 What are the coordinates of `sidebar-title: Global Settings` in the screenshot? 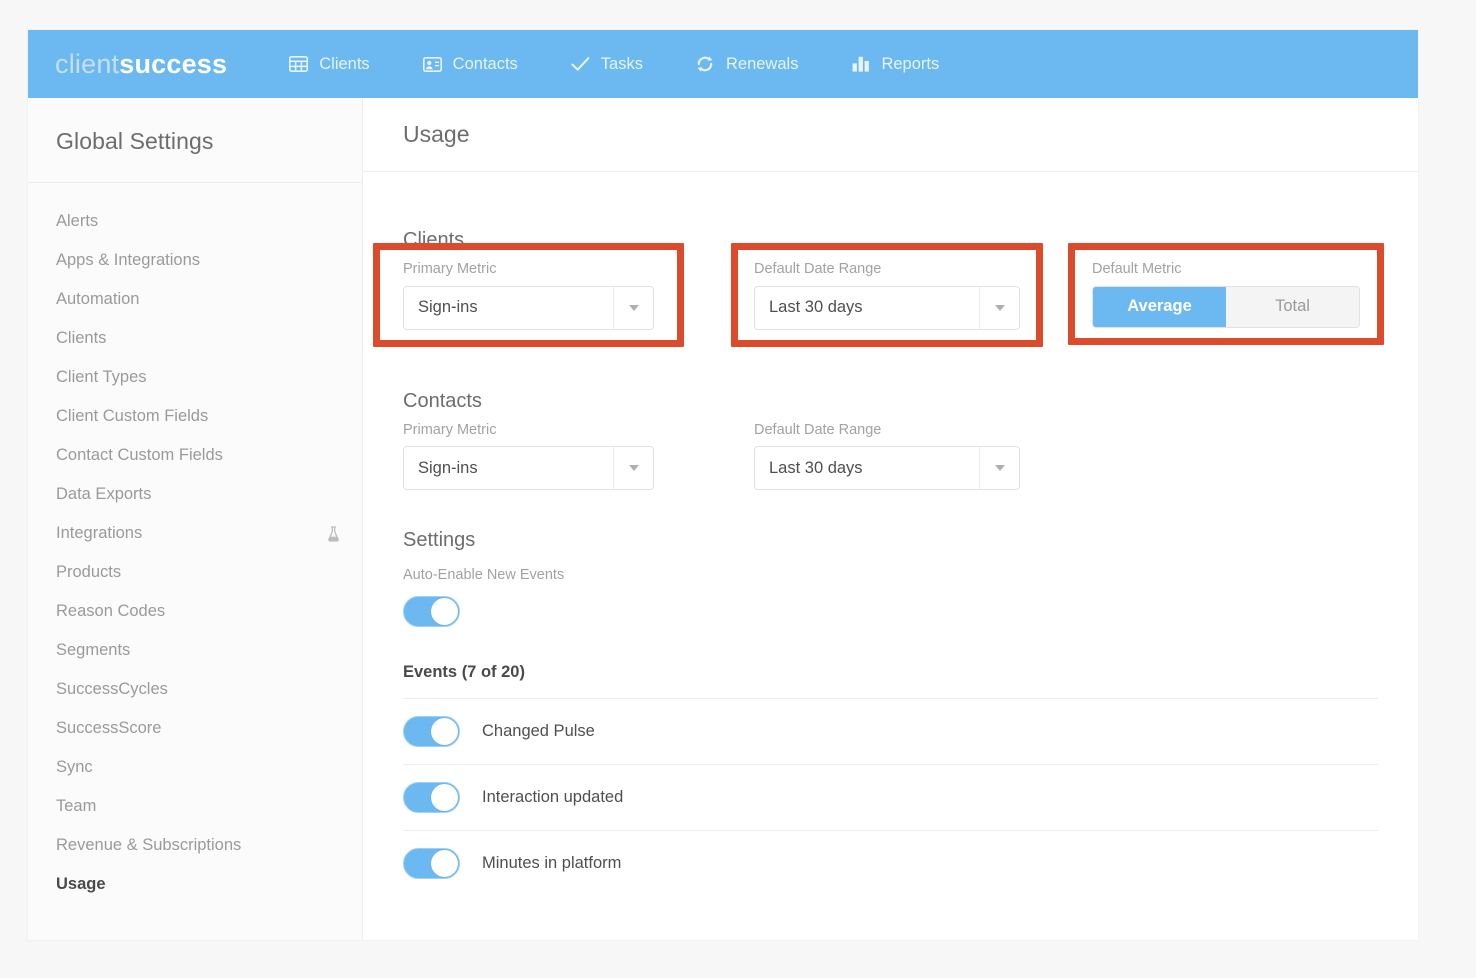 It's located at (135, 141).